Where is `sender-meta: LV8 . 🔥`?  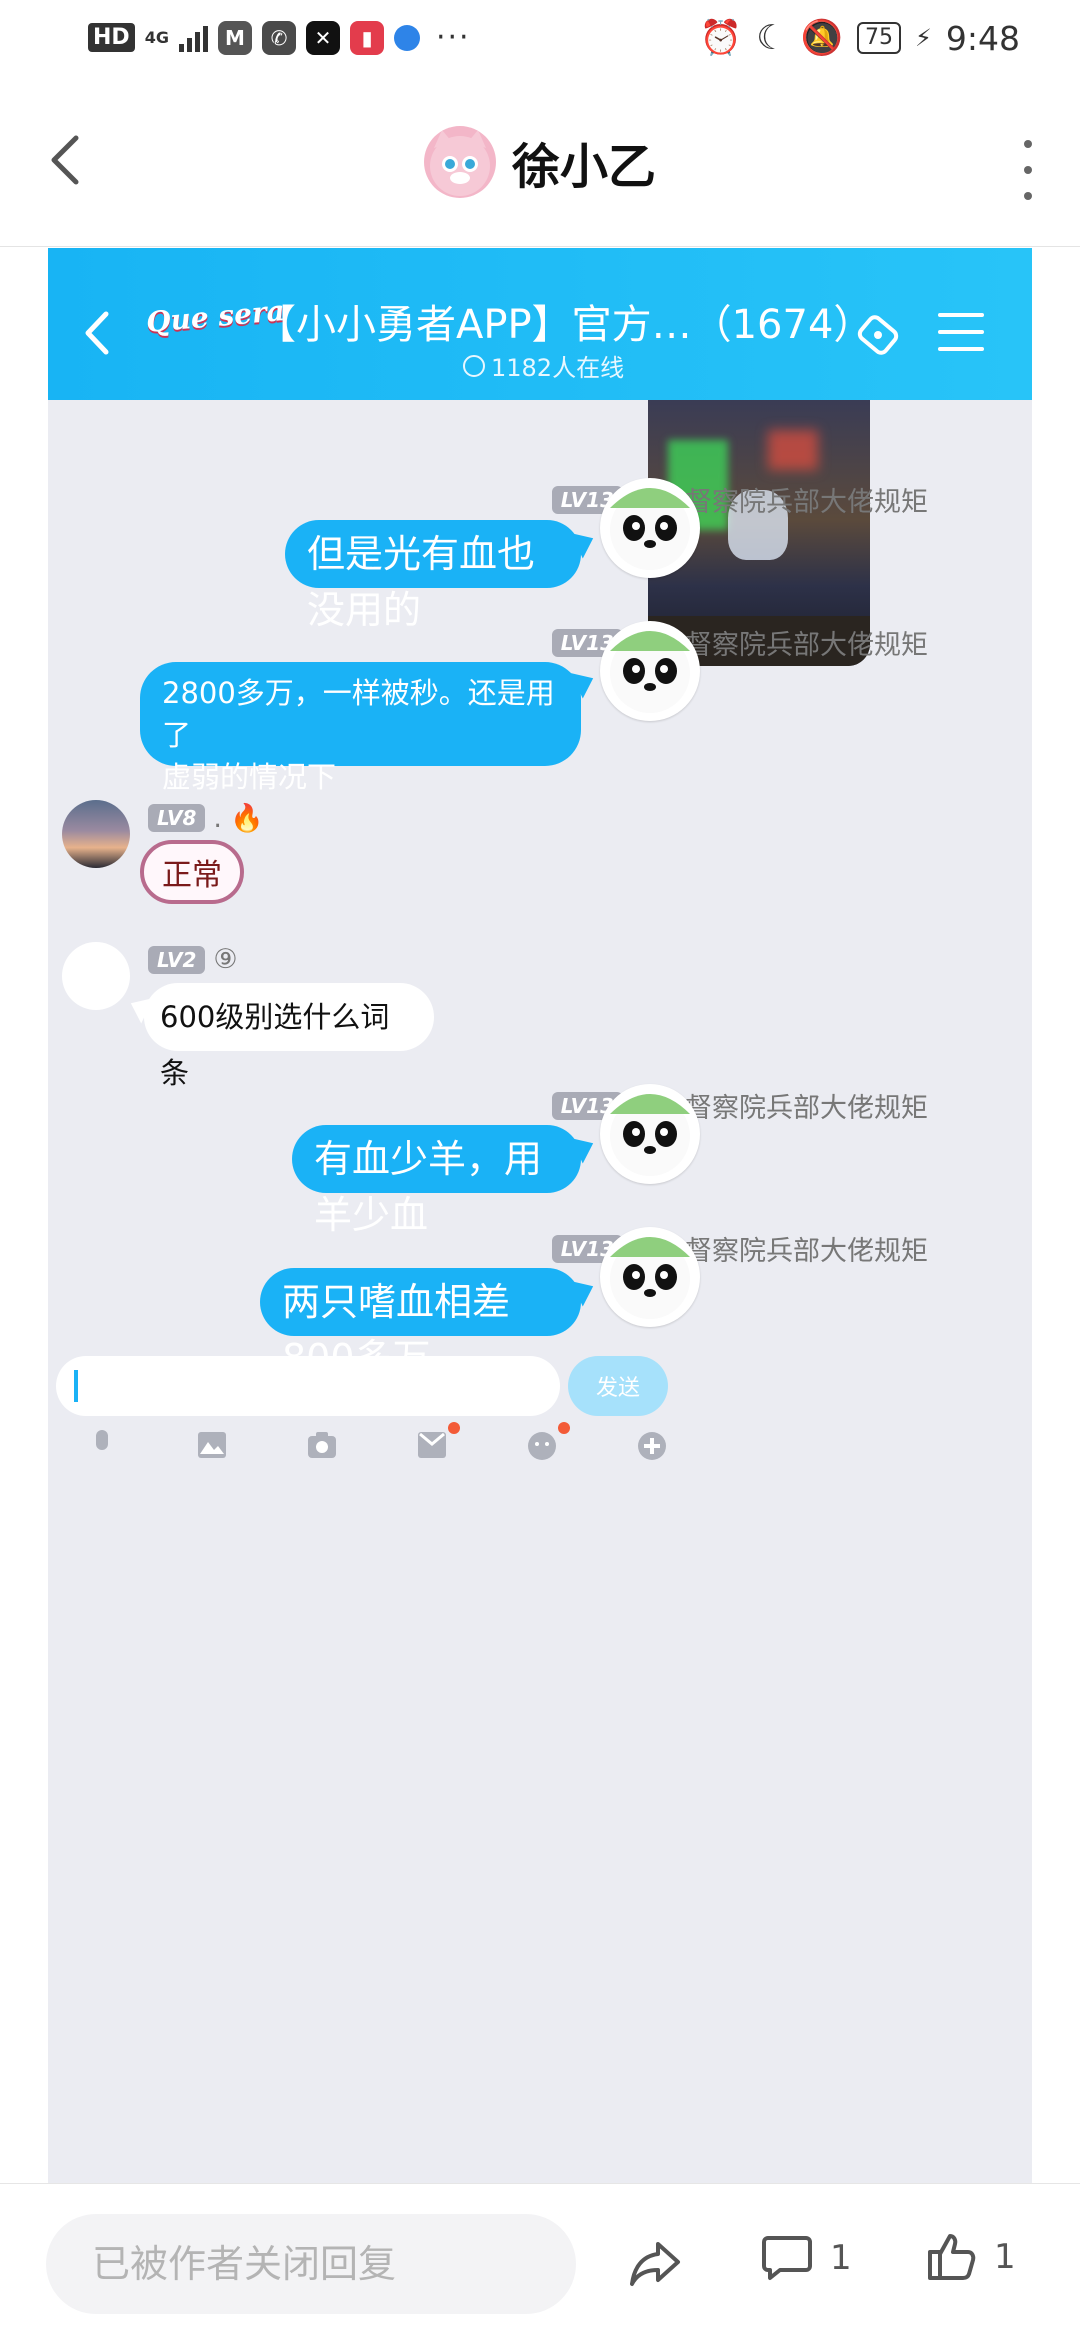 sender-meta: LV8 . 🔥 is located at coordinates (206, 818).